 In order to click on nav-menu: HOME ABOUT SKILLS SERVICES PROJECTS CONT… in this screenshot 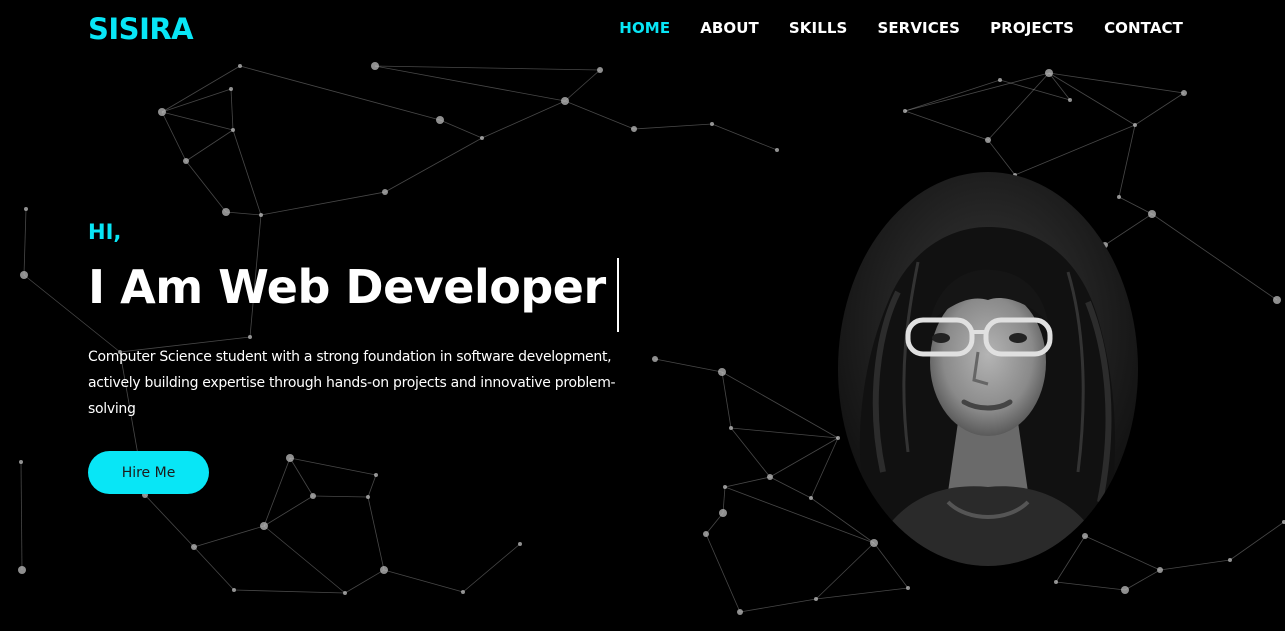, I will do `click(901, 28)`.